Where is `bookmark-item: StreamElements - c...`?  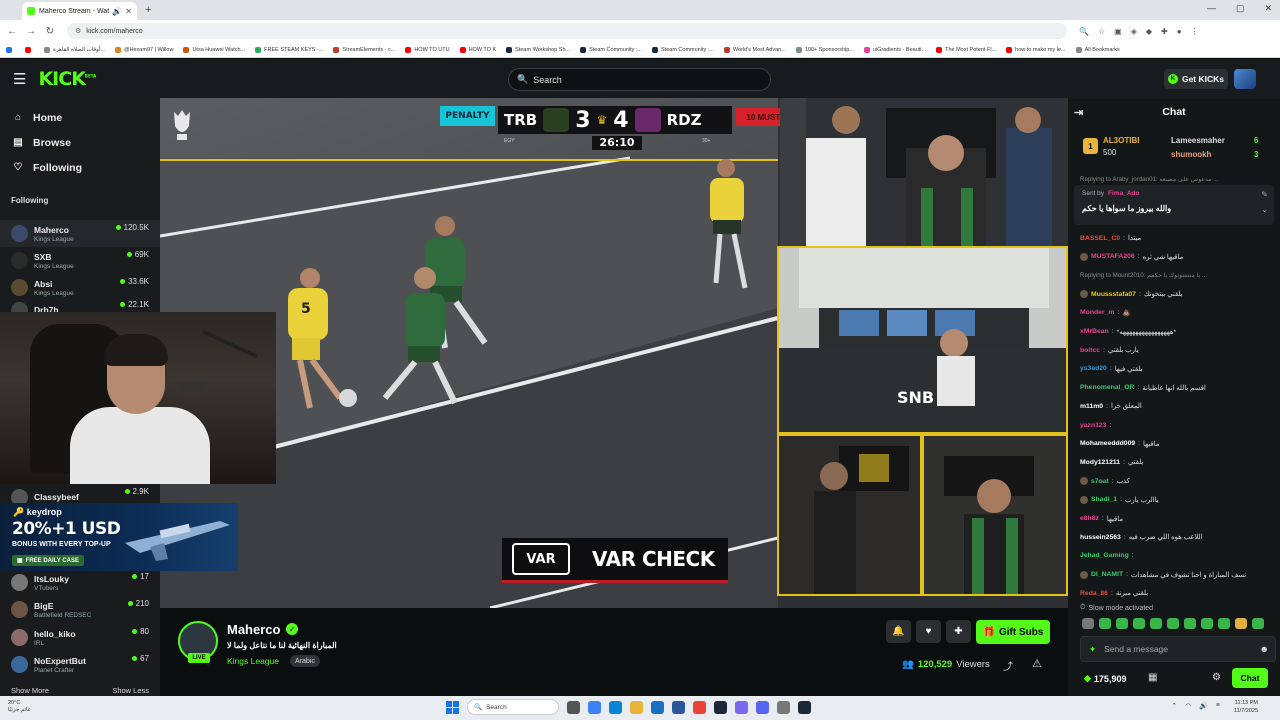
bookmark-item: StreamElements - c... is located at coordinates (364, 49).